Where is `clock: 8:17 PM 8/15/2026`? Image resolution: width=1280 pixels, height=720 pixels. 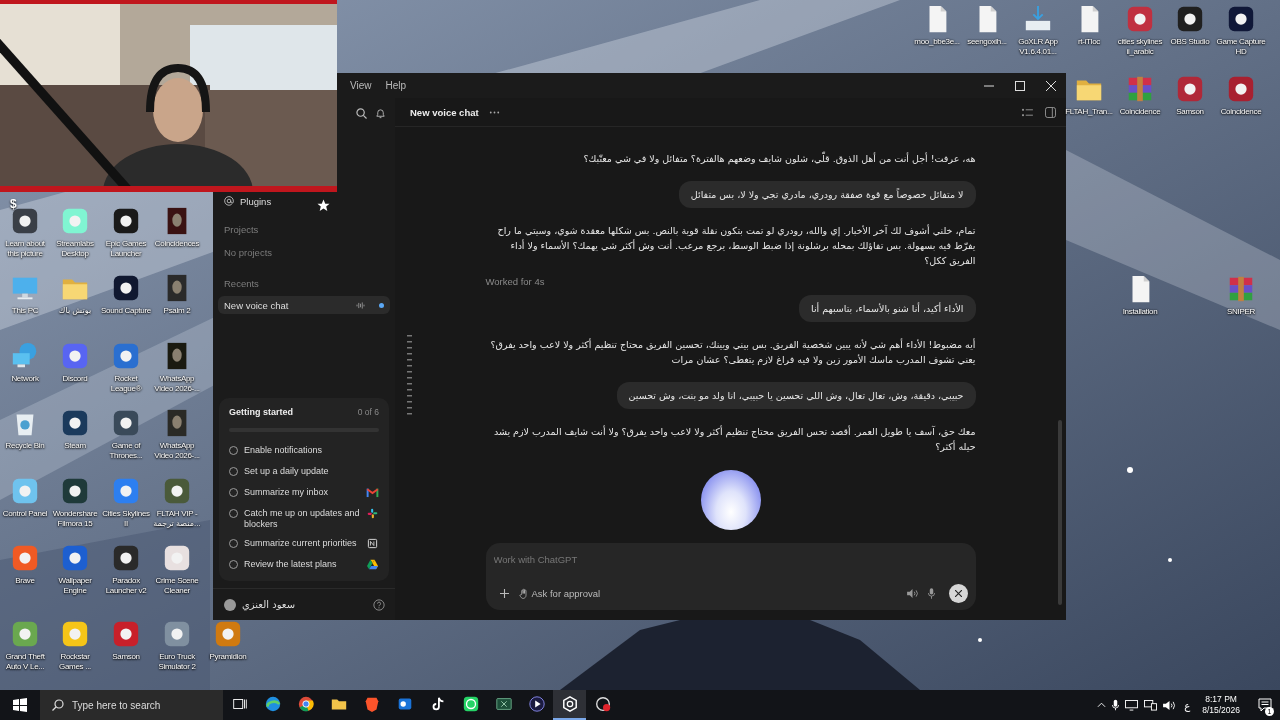
clock: 8:17 PM 8/15/2026 is located at coordinates (1221, 705).